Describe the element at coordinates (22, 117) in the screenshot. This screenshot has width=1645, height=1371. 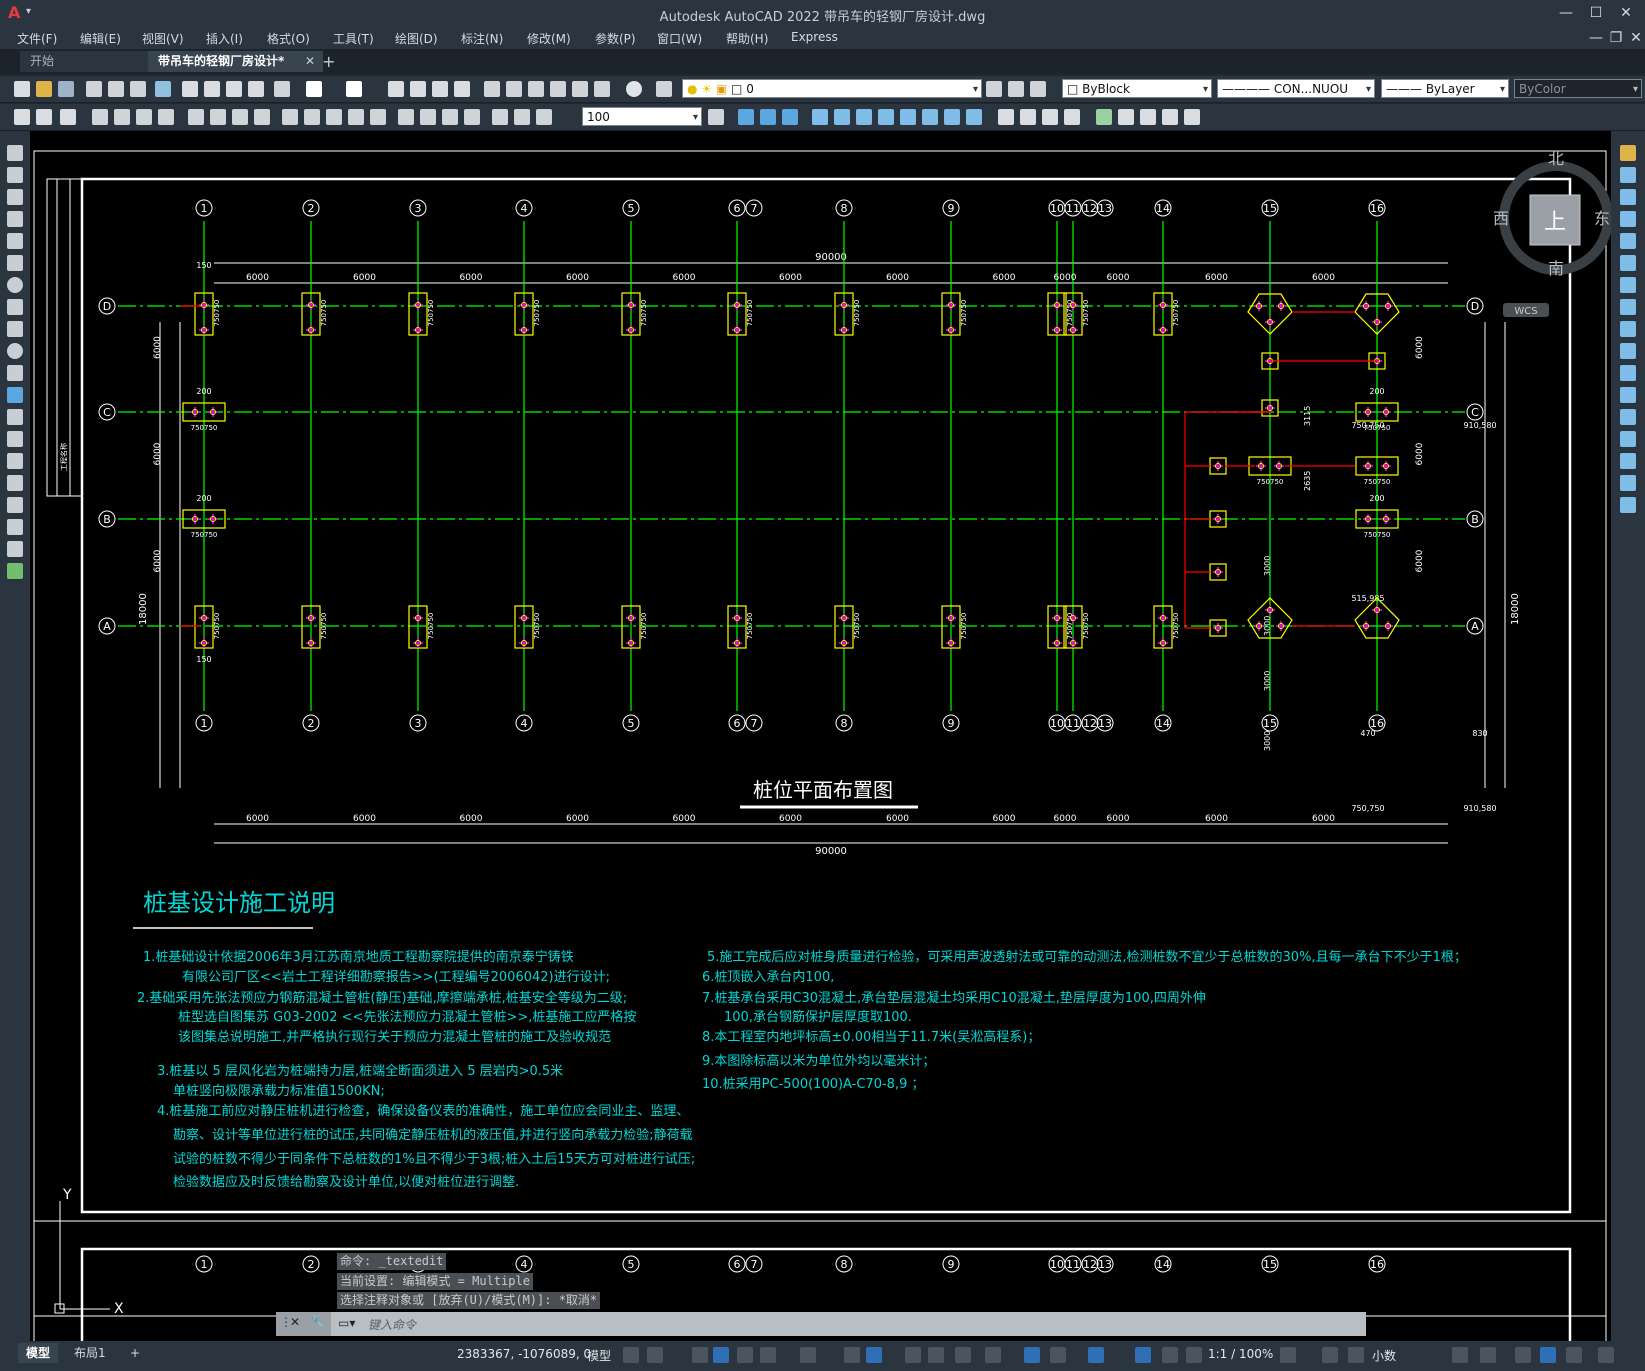
I see `workspace-icon` at that location.